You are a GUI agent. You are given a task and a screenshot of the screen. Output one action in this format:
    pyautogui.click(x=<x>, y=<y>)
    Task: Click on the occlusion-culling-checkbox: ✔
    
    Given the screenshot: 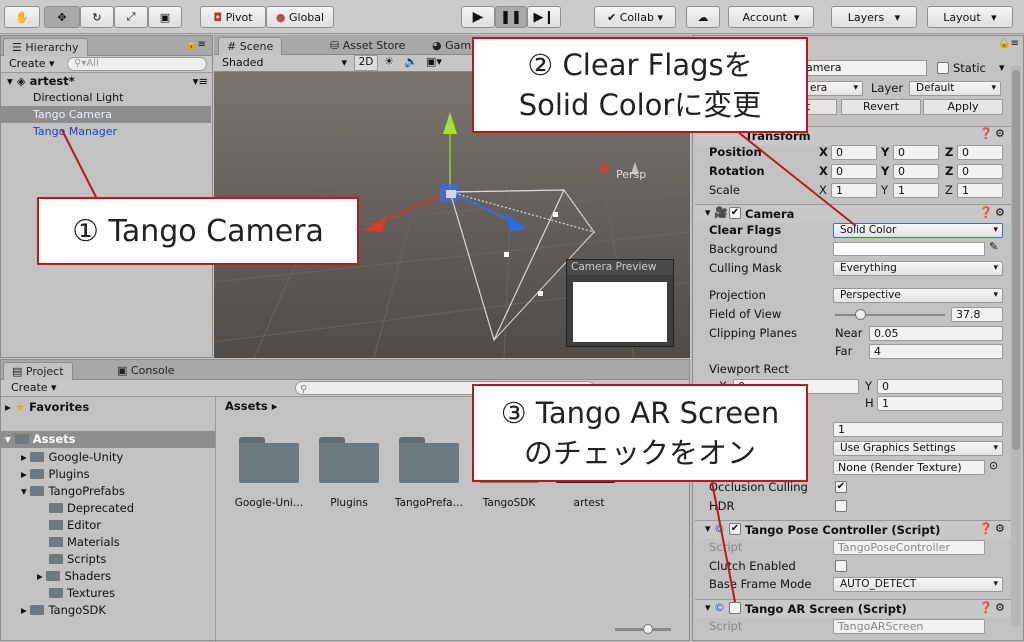 What is the action you would take?
    pyautogui.click(x=841, y=487)
    